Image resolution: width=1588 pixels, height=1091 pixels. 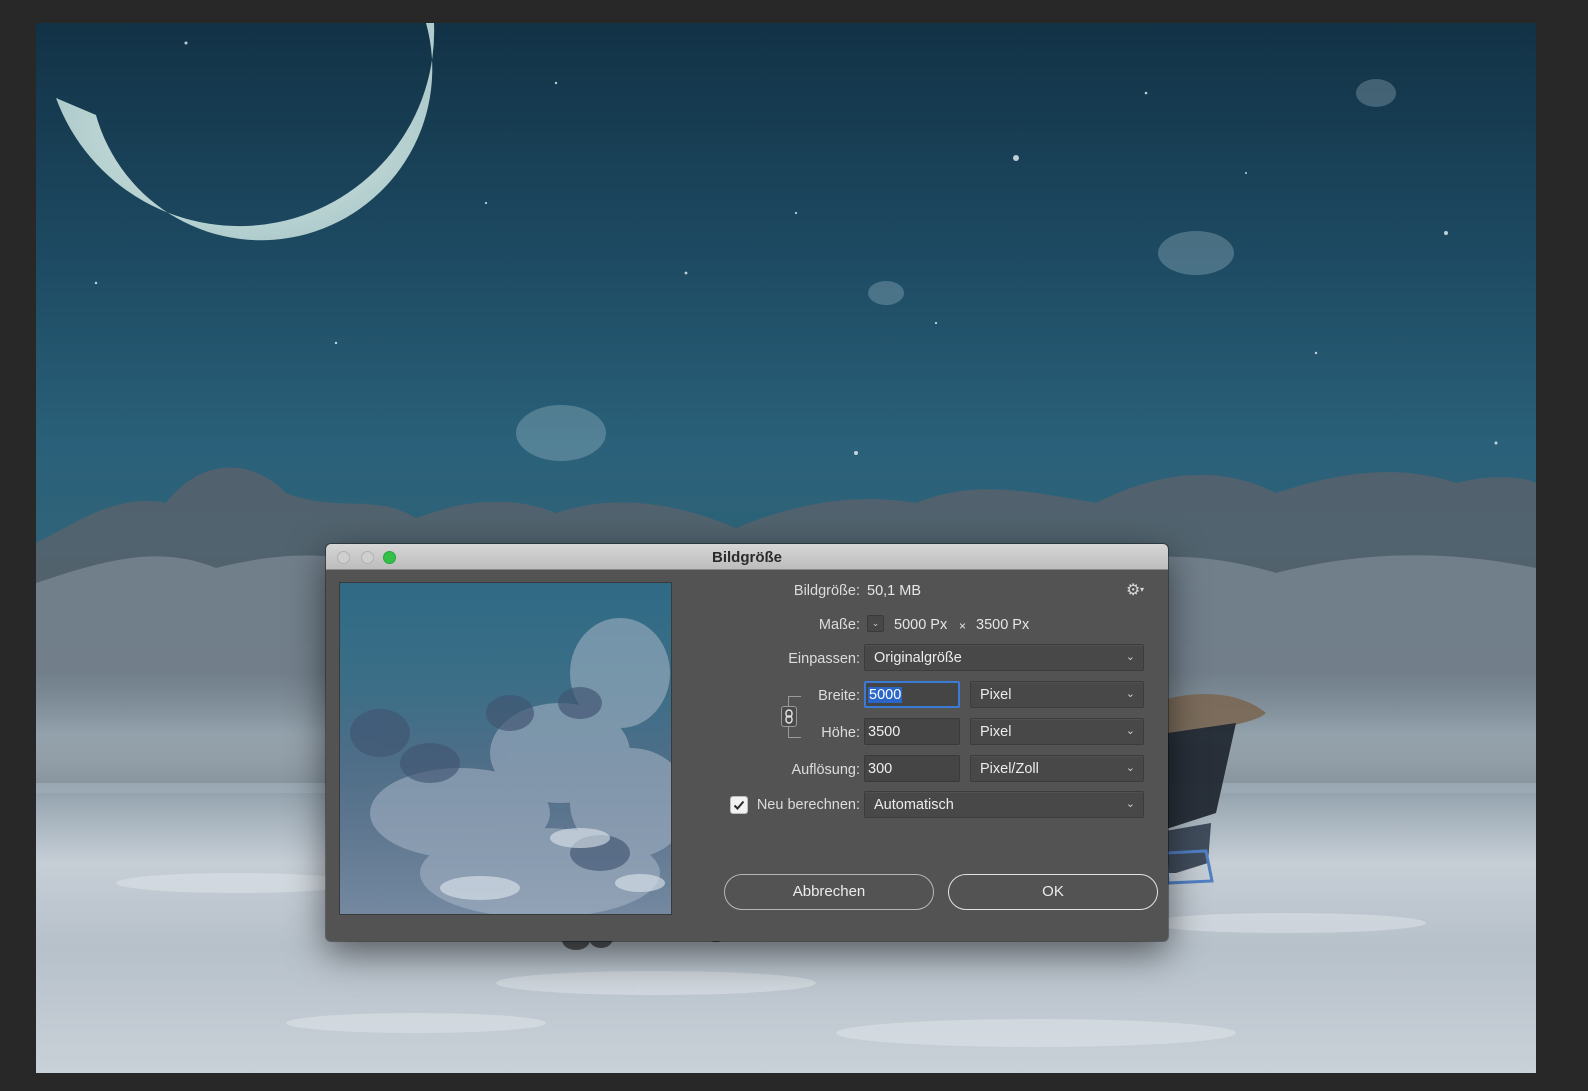 I want to click on width-label: Breite:, so click(x=839, y=696).